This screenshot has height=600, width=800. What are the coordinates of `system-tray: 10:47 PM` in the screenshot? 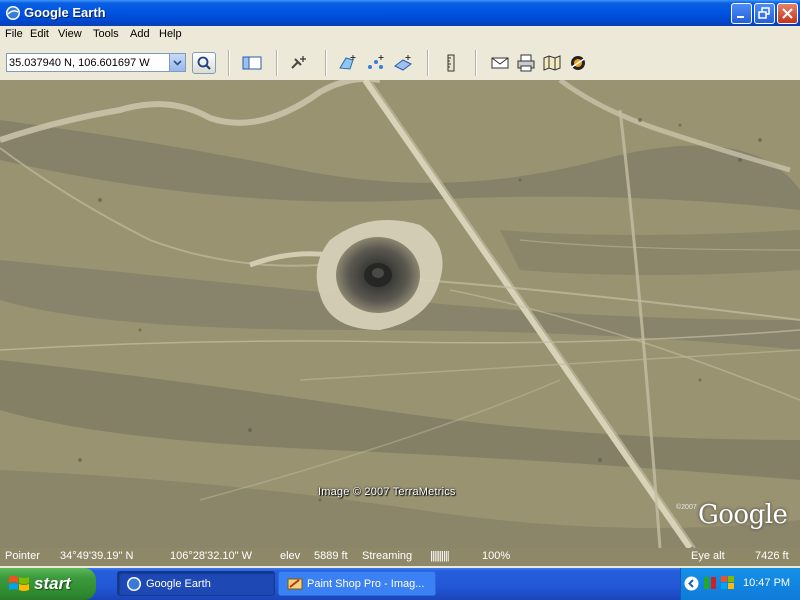 It's located at (740, 584).